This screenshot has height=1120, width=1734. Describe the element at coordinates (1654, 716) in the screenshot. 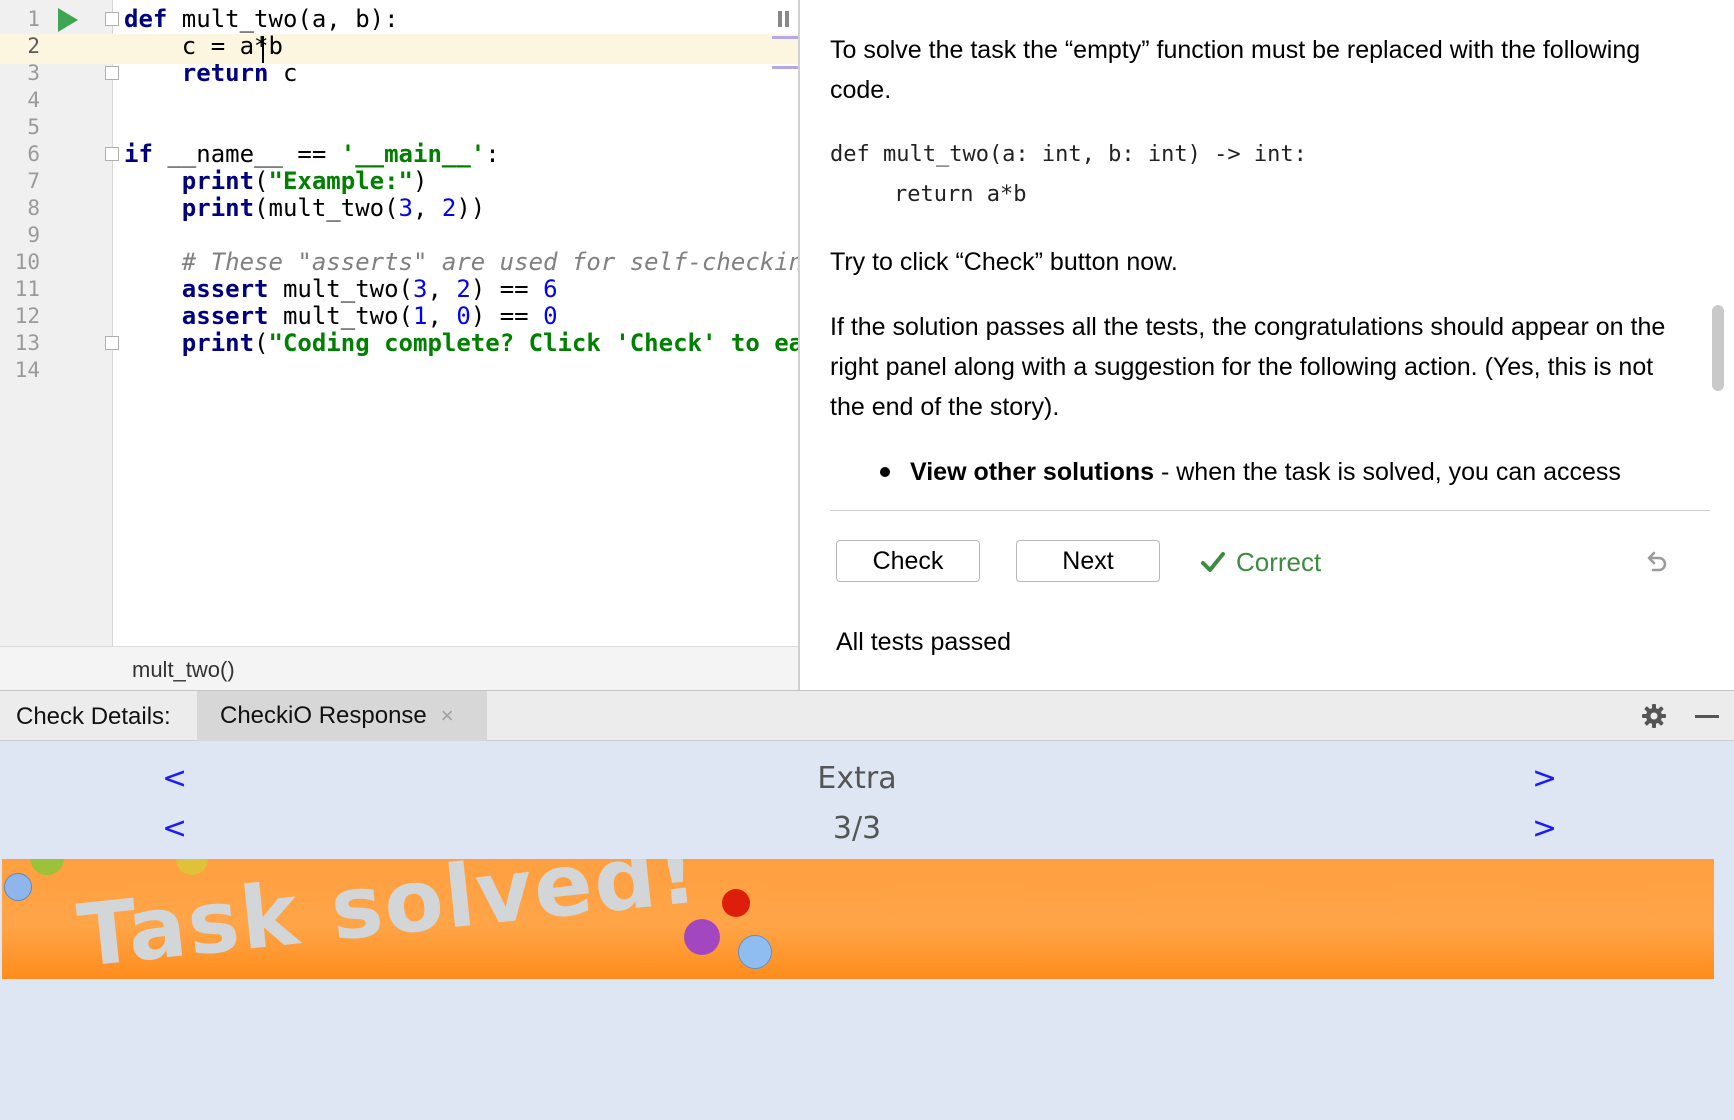

I see `gear-icon` at that location.